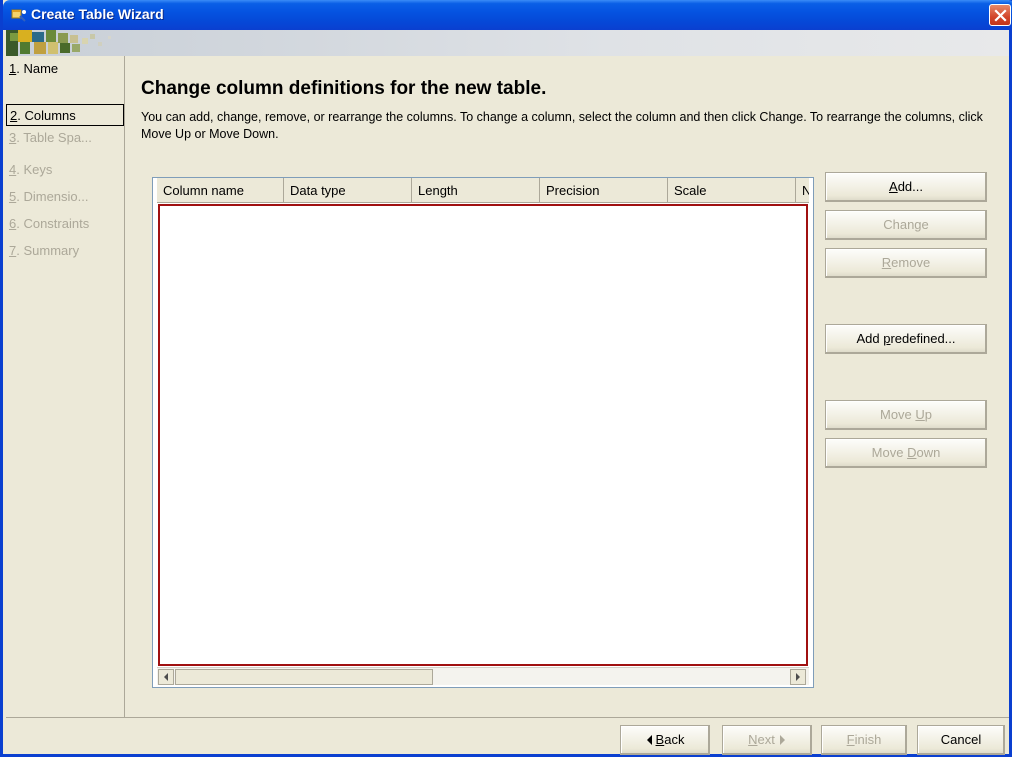  I want to click on column-header-column-name: Column name, so click(220, 190).